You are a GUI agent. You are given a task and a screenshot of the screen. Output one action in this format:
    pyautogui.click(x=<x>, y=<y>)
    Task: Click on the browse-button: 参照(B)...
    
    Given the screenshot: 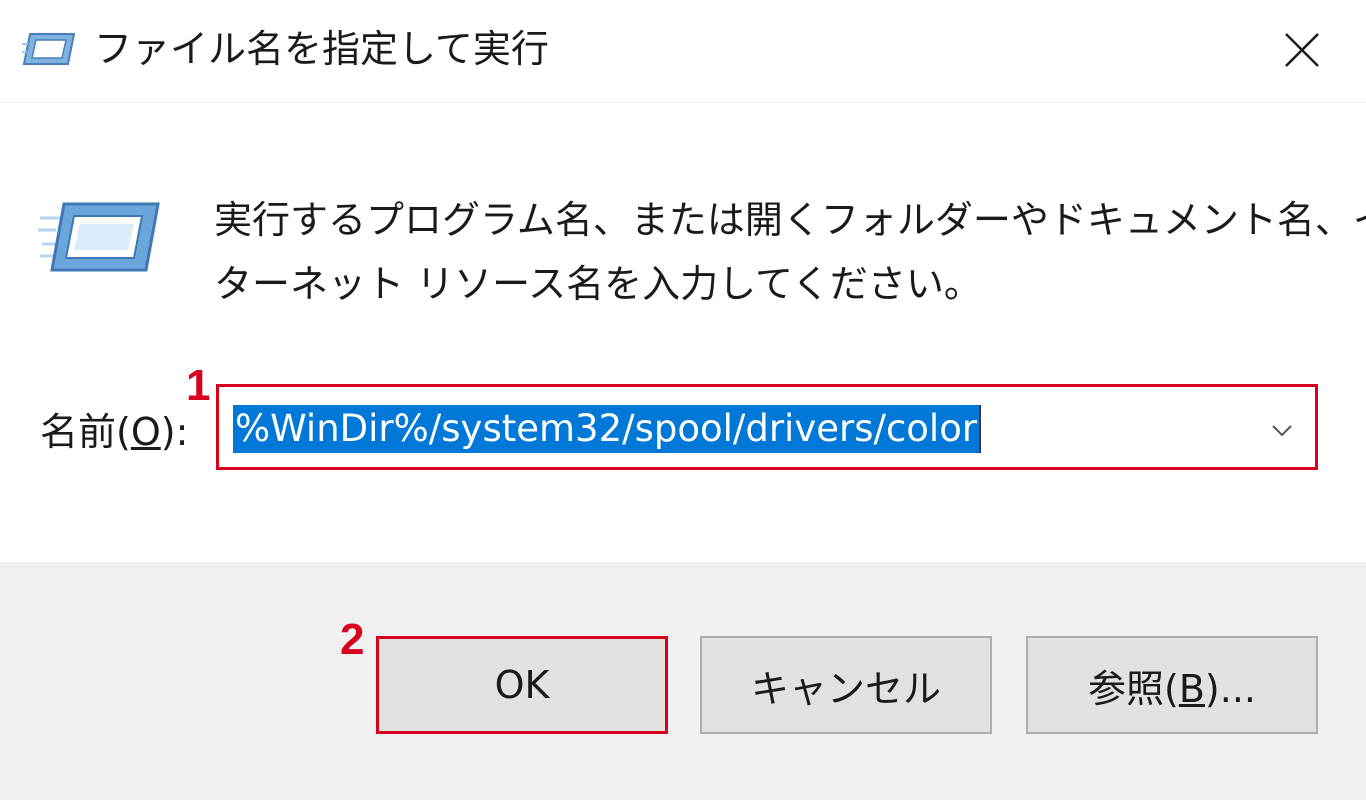 What is the action you would take?
    pyautogui.click(x=1172, y=685)
    